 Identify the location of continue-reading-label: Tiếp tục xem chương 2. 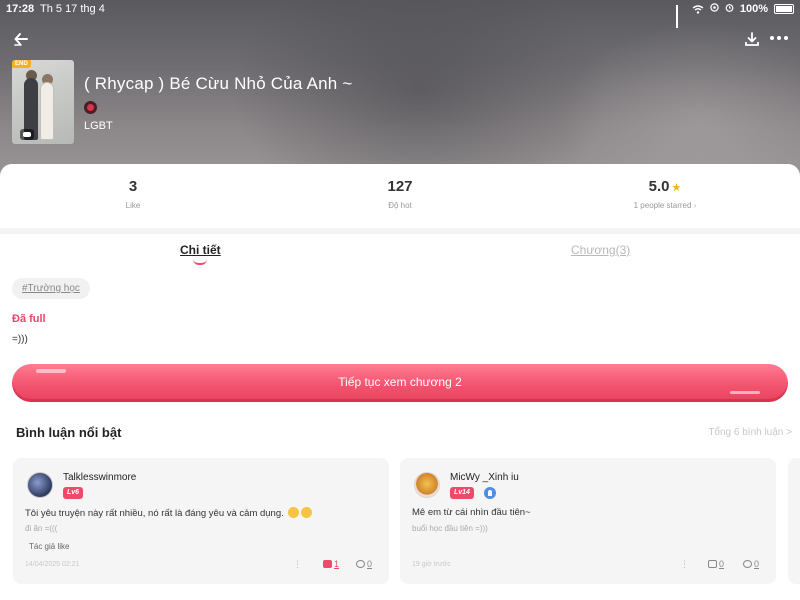
(400, 382).